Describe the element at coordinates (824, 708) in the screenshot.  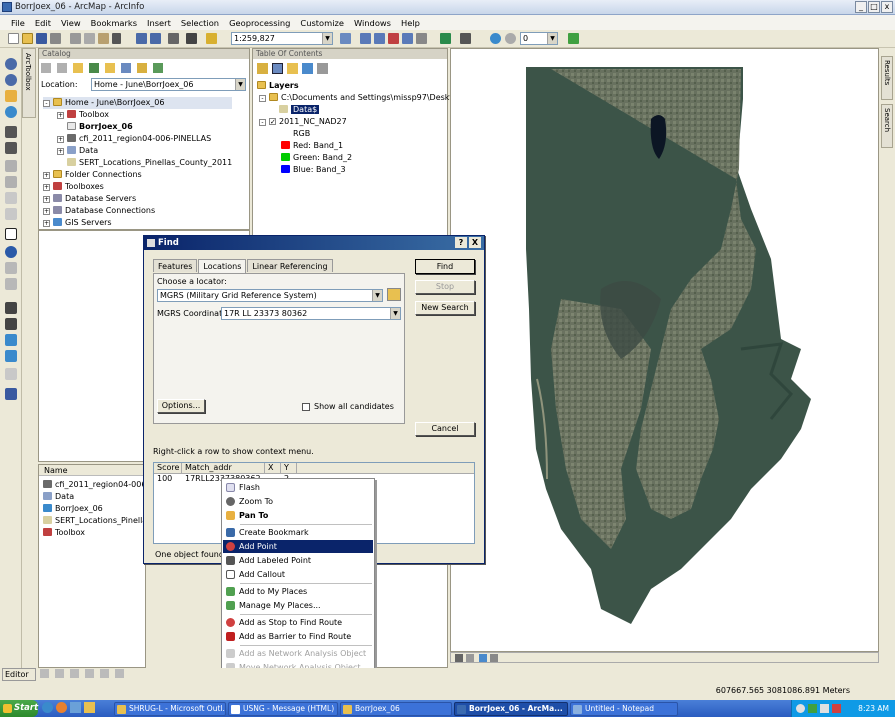
I see `volume-icon` at that location.